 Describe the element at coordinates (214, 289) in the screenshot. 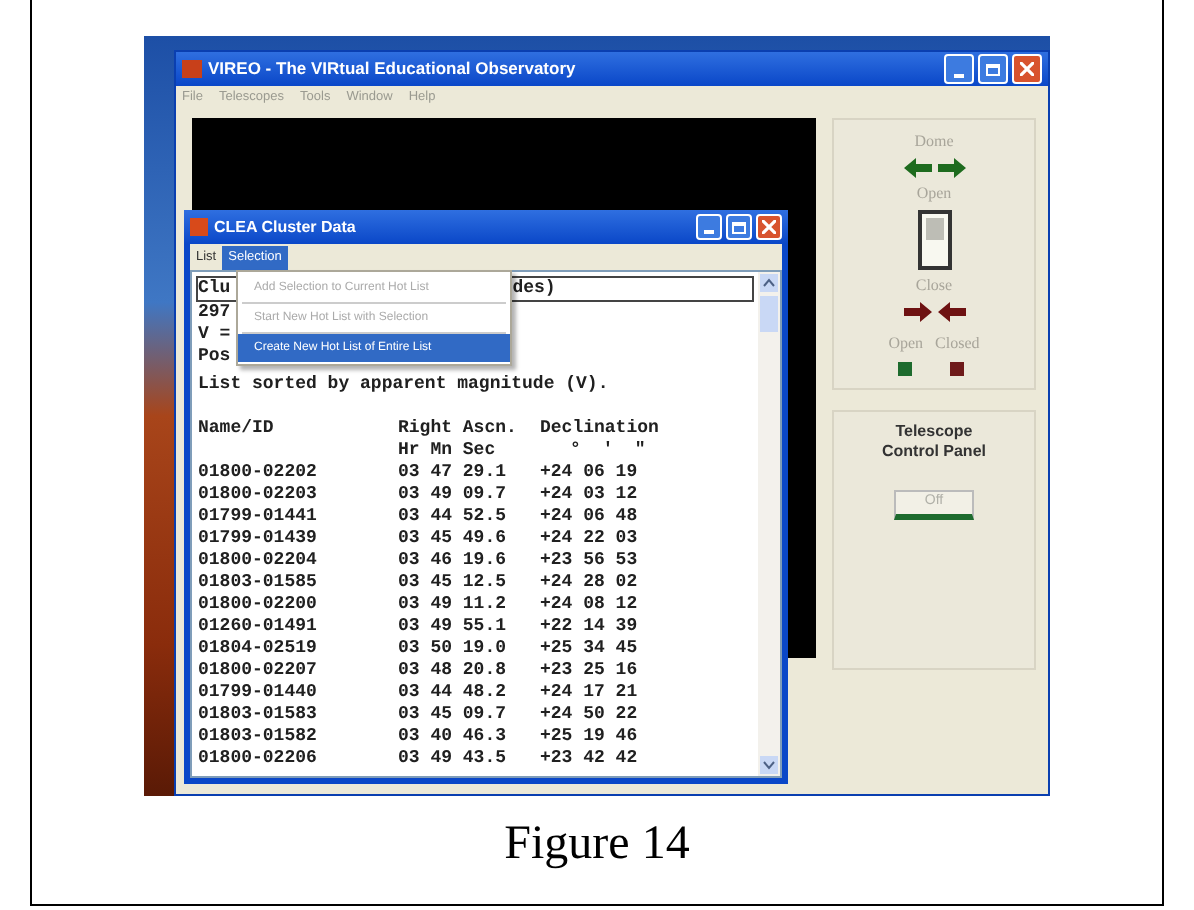

I see `text-line: Clu` at that location.